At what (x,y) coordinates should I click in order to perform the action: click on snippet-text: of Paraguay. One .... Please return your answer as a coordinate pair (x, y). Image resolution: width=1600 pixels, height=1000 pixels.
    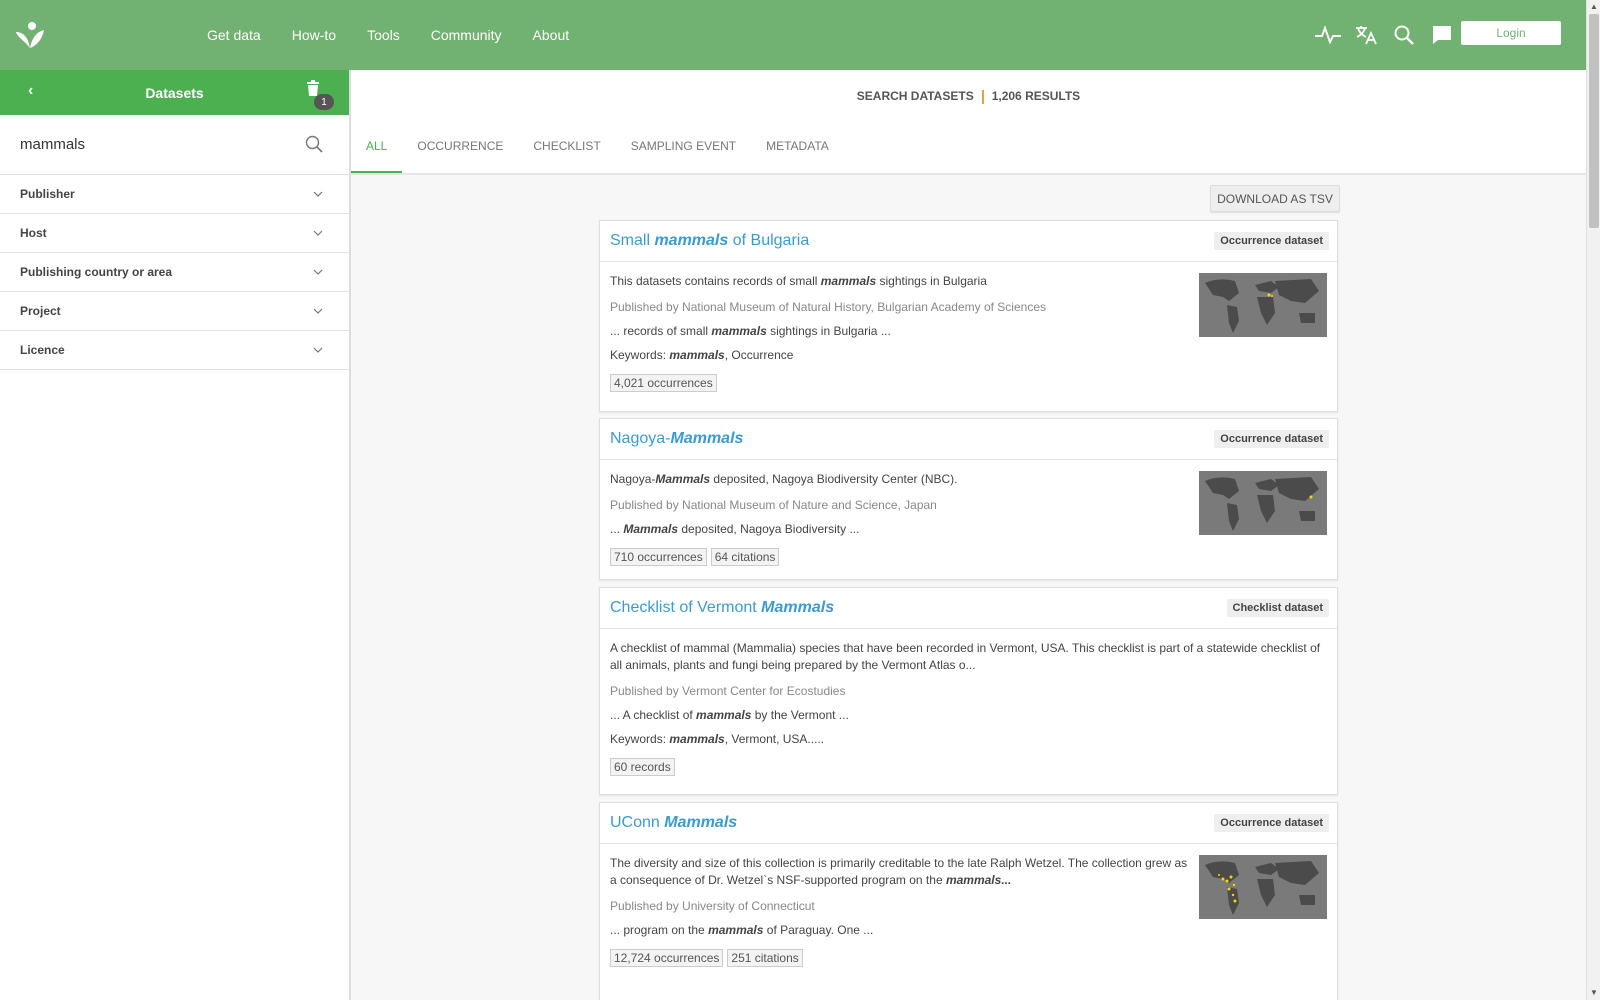
    Looking at the image, I should click on (818, 930).